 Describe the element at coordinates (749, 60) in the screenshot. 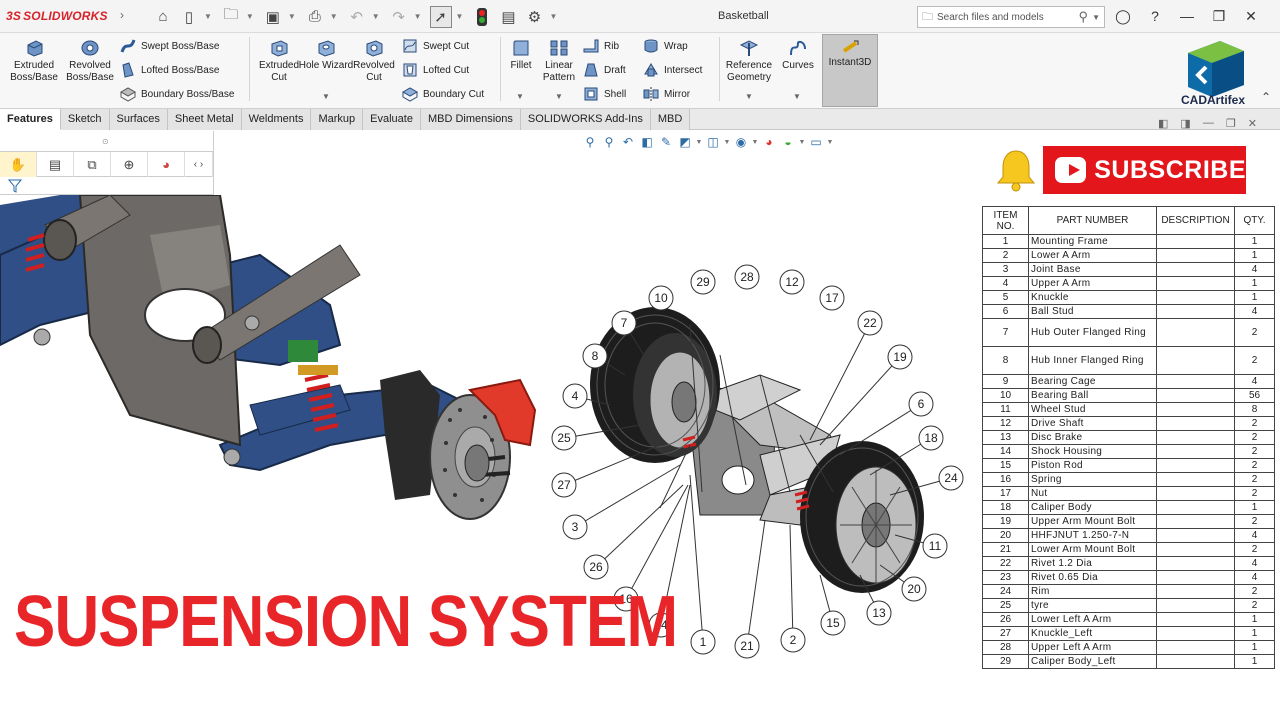

I see `reference-geometry-button: Reference Geometry` at that location.